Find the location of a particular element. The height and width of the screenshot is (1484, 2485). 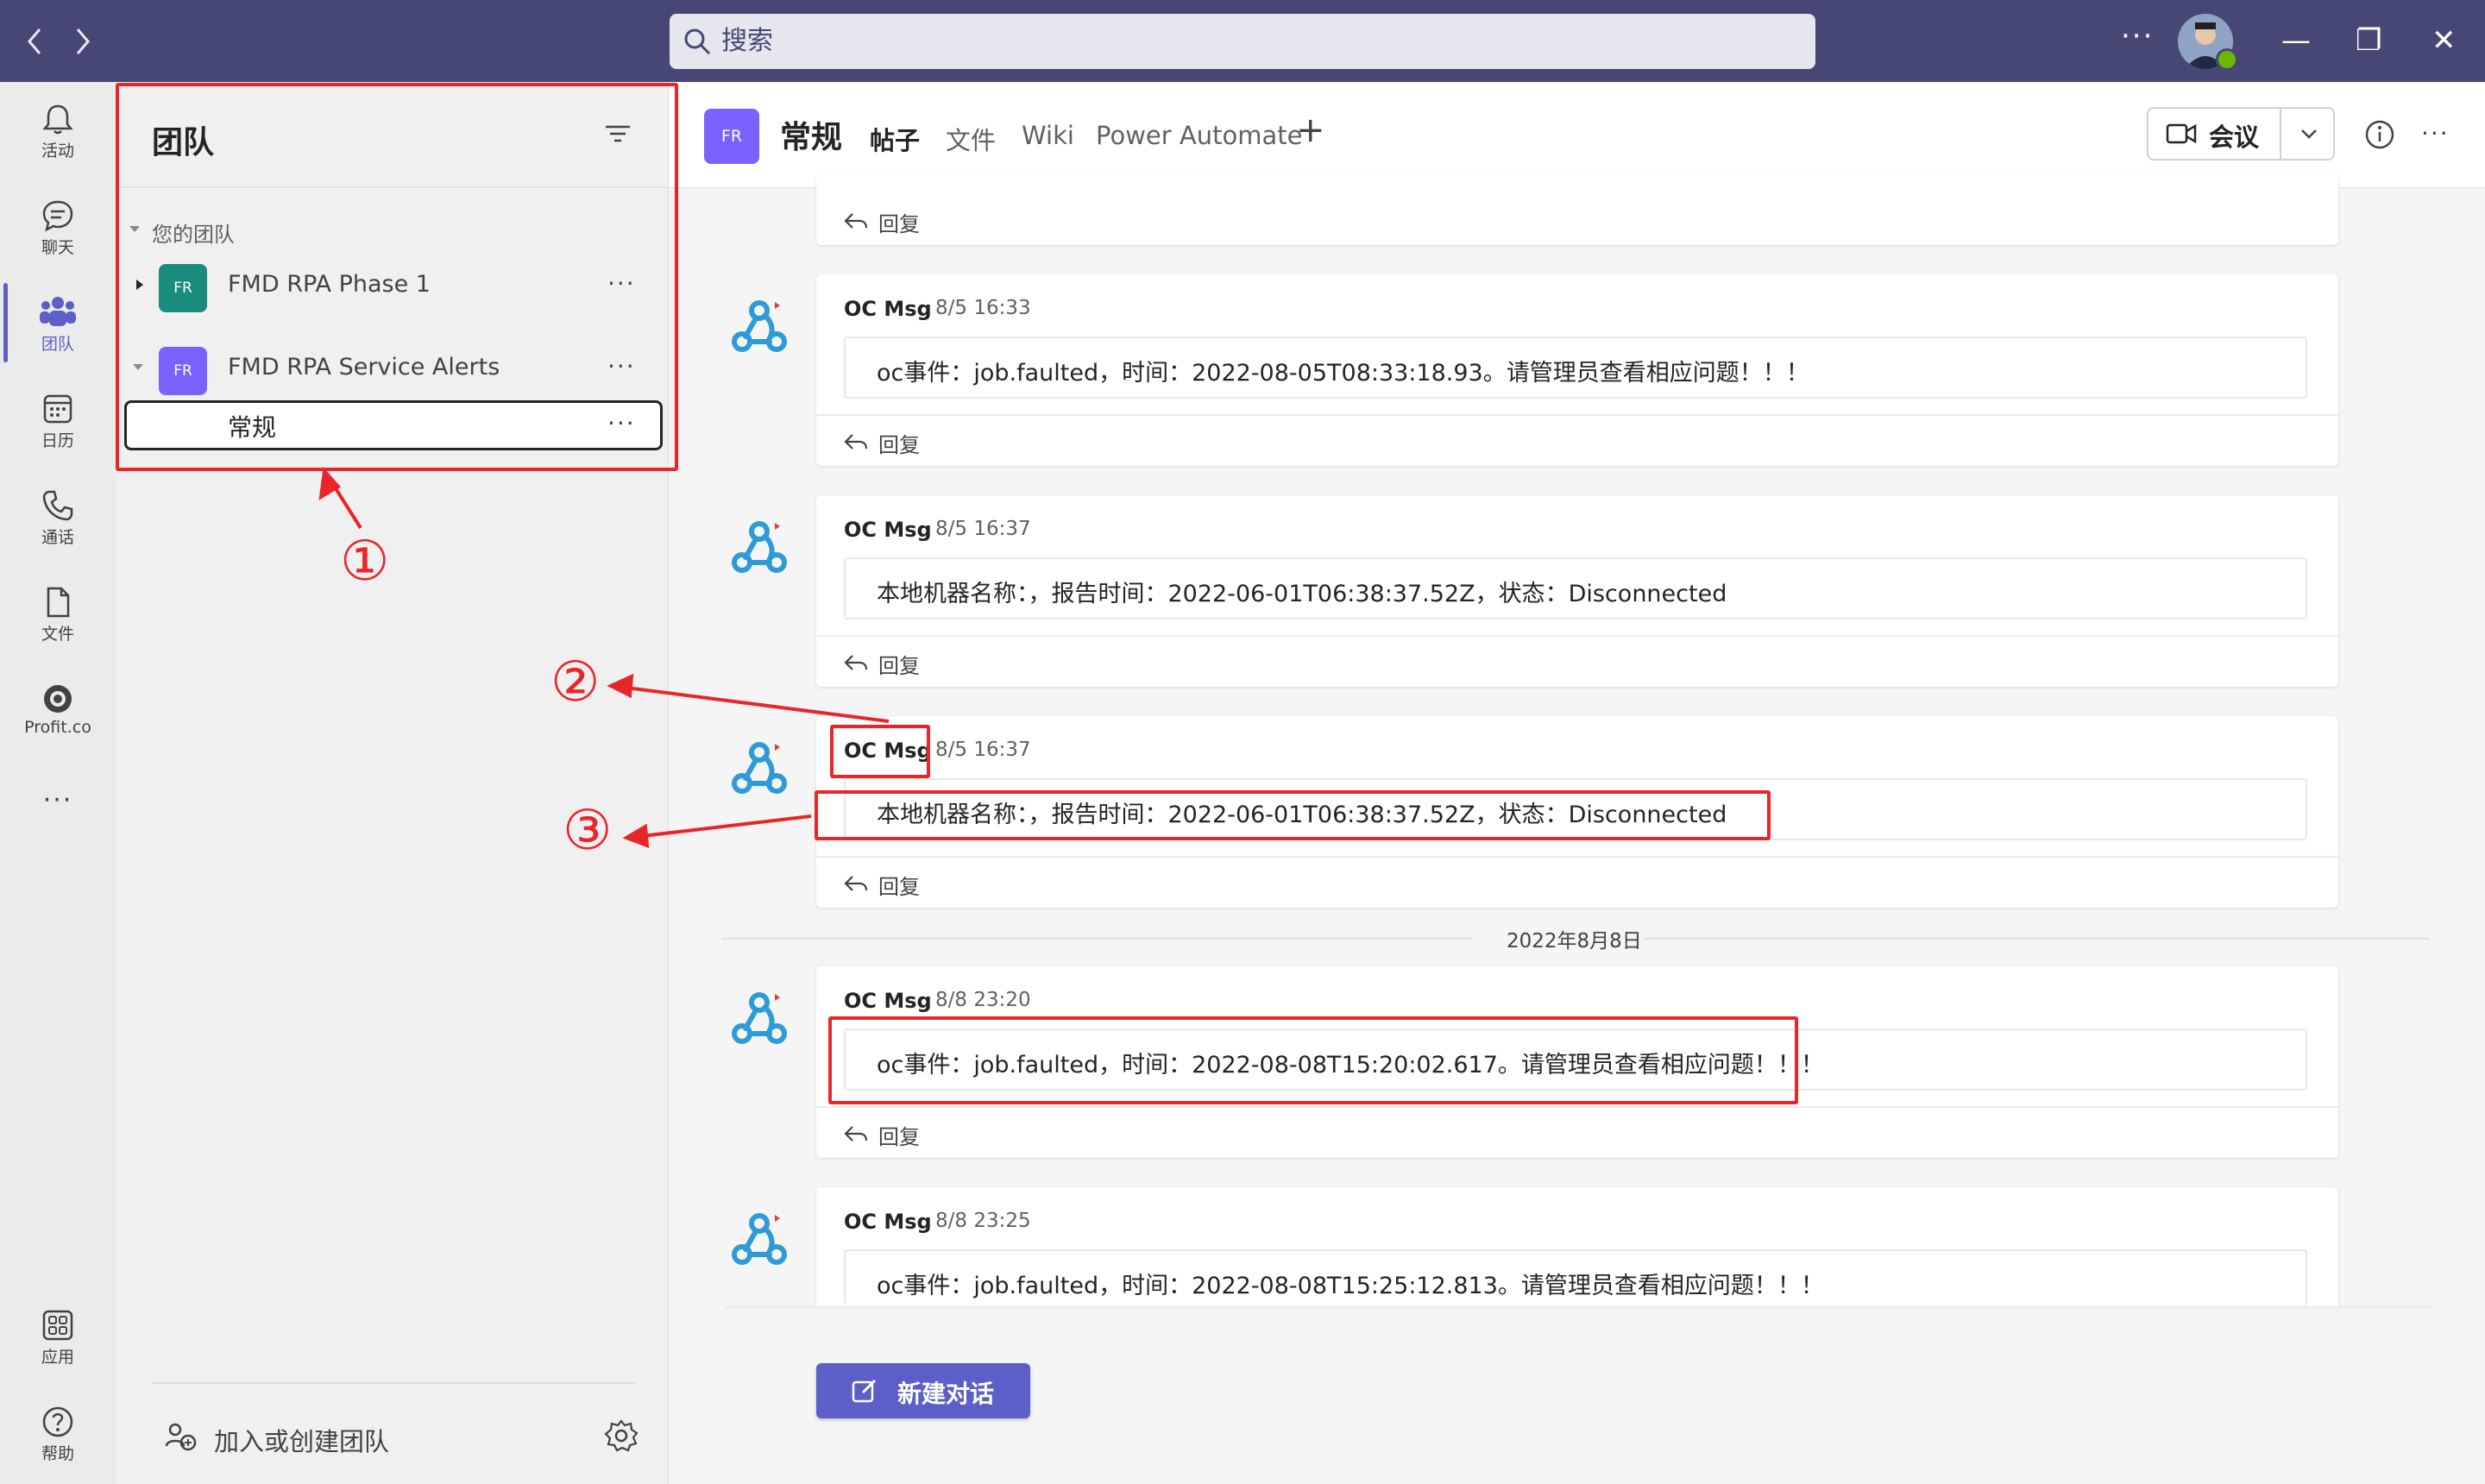

help-icon is located at coordinates (58, 1421).